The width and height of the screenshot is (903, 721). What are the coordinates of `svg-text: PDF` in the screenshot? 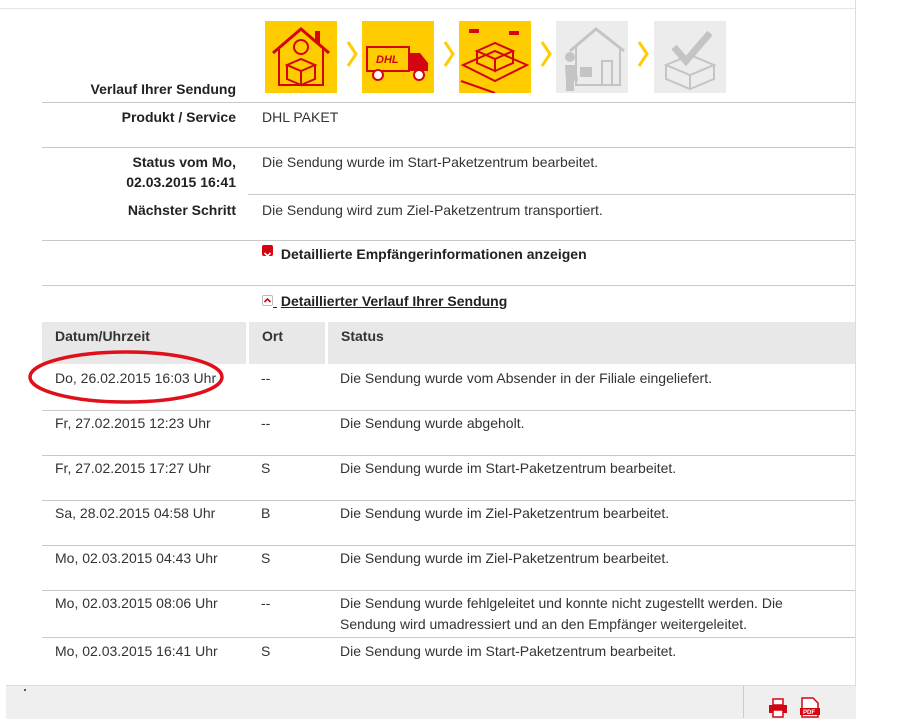 It's located at (809, 713).